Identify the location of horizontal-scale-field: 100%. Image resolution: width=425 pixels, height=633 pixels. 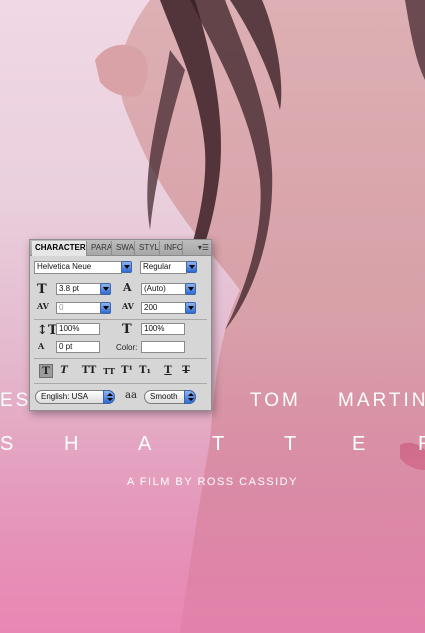
(163, 329).